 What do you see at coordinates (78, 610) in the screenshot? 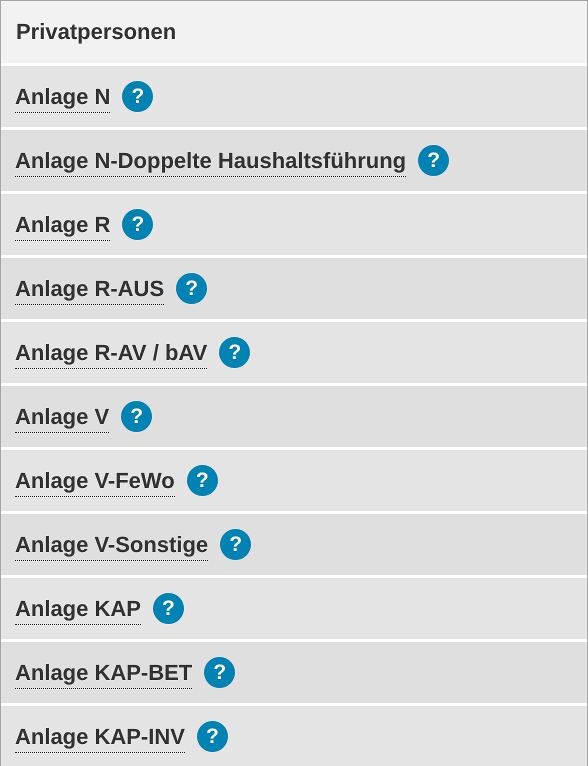
I see `form-link: Anlage KAP` at bounding box center [78, 610].